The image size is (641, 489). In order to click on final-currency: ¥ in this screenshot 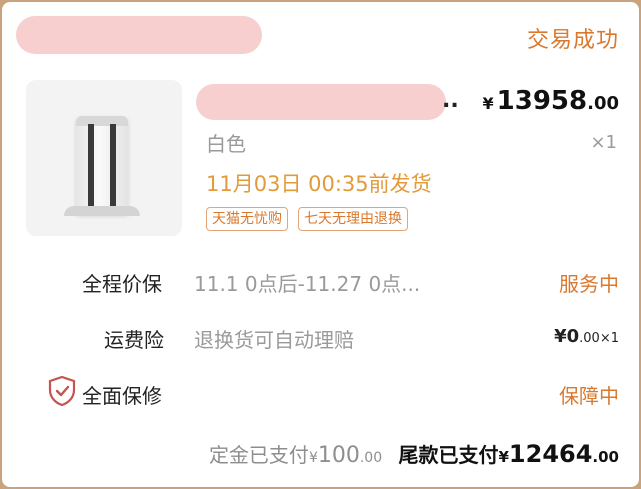, I will do `click(503, 457)`.